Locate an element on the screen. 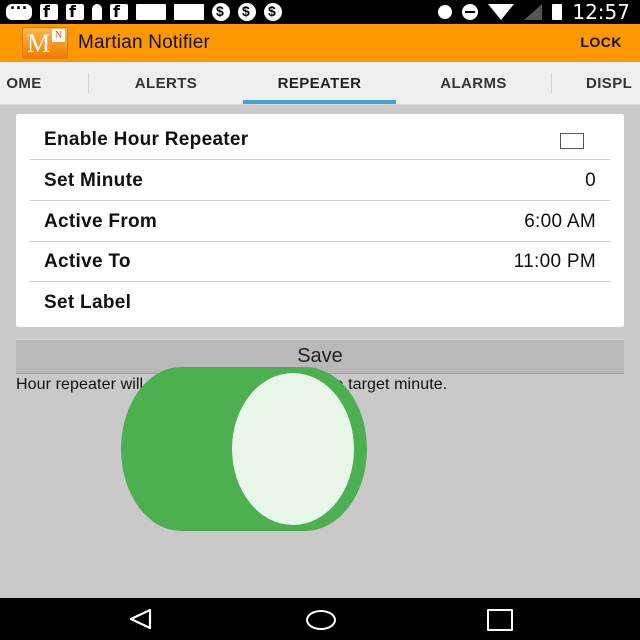 The image size is (640, 640). signal-icon is located at coordinates (533, 12).